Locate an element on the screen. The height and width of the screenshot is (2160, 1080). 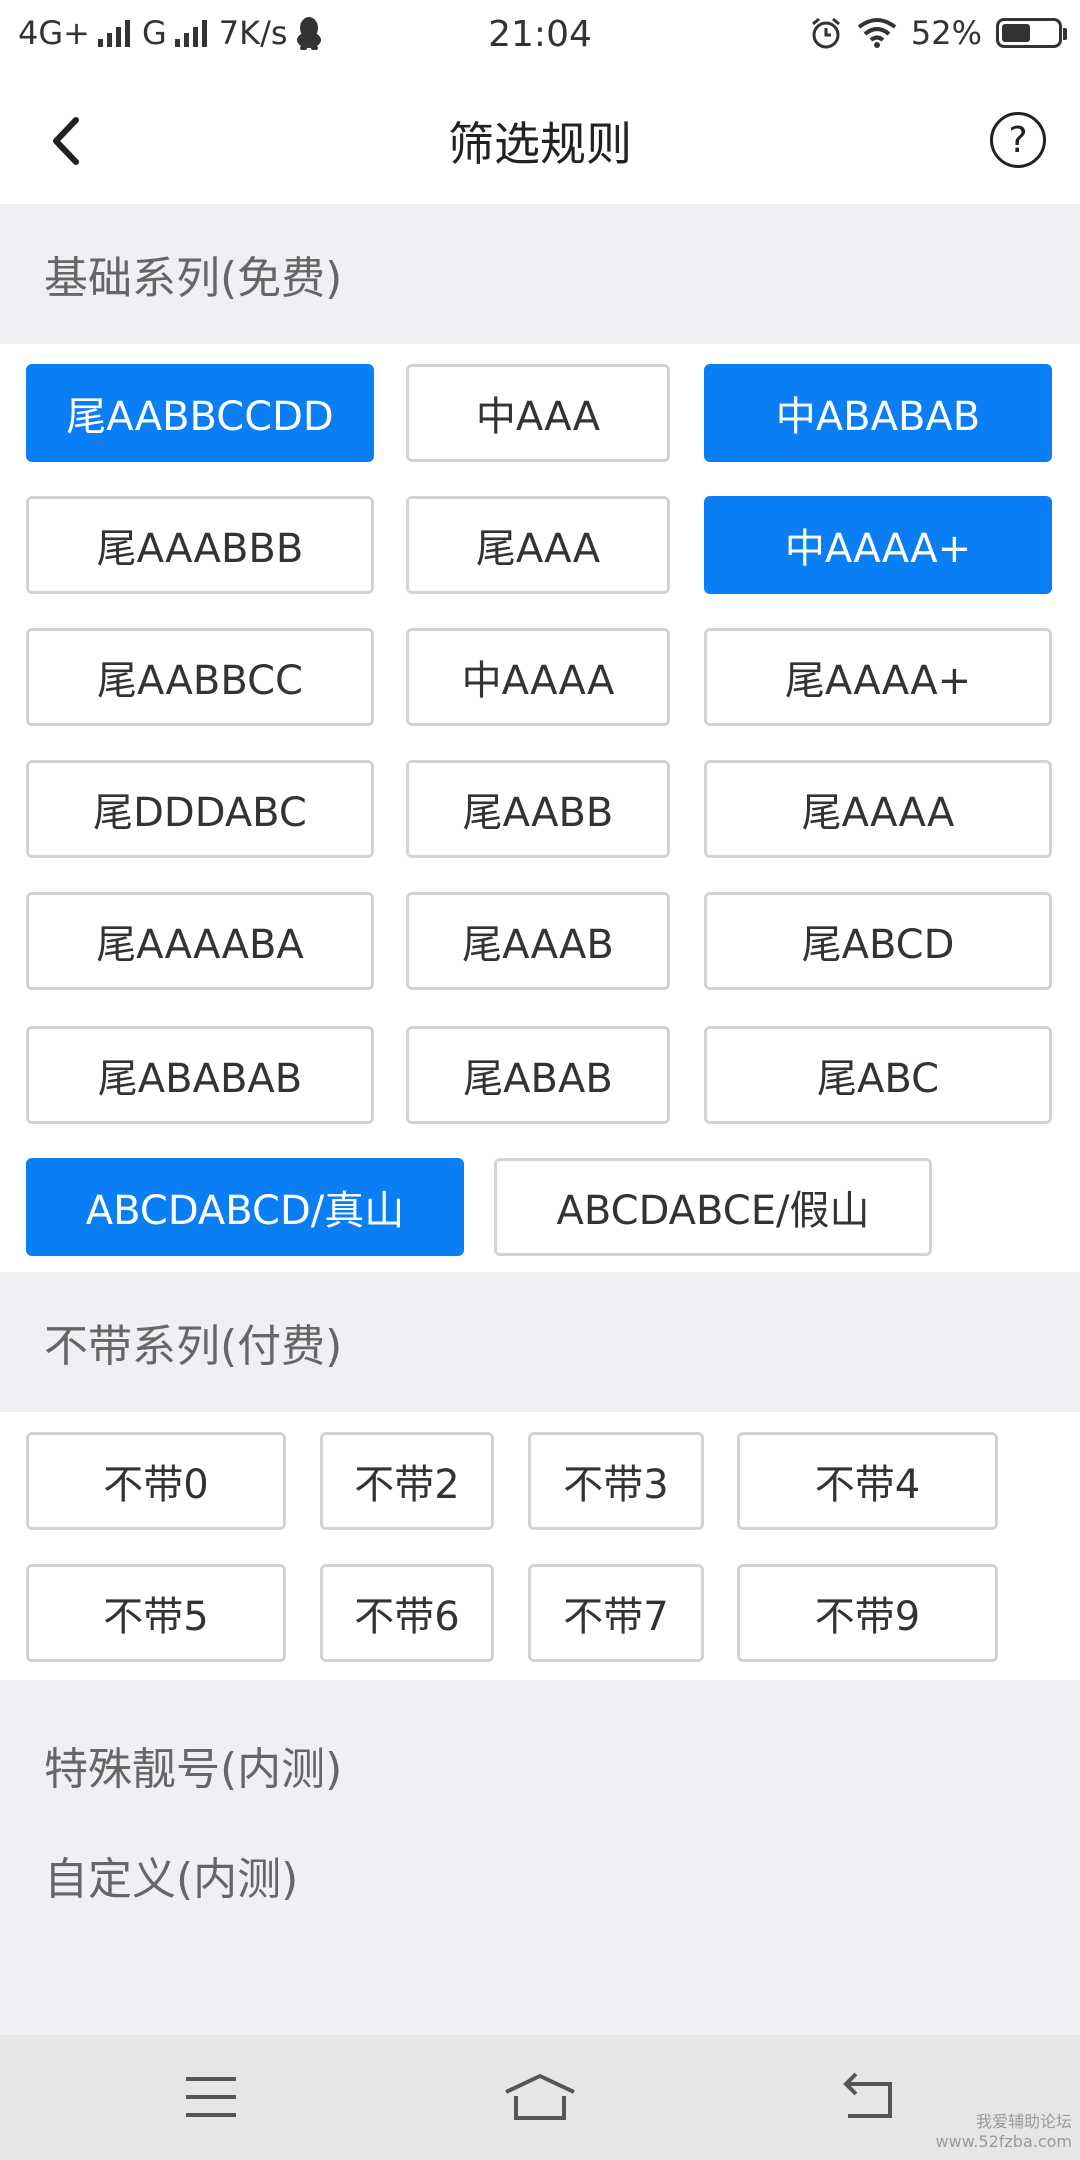
watermark: 我爱辅助论坛 www.52fzba.com is located at coordinates (1004, 2132).